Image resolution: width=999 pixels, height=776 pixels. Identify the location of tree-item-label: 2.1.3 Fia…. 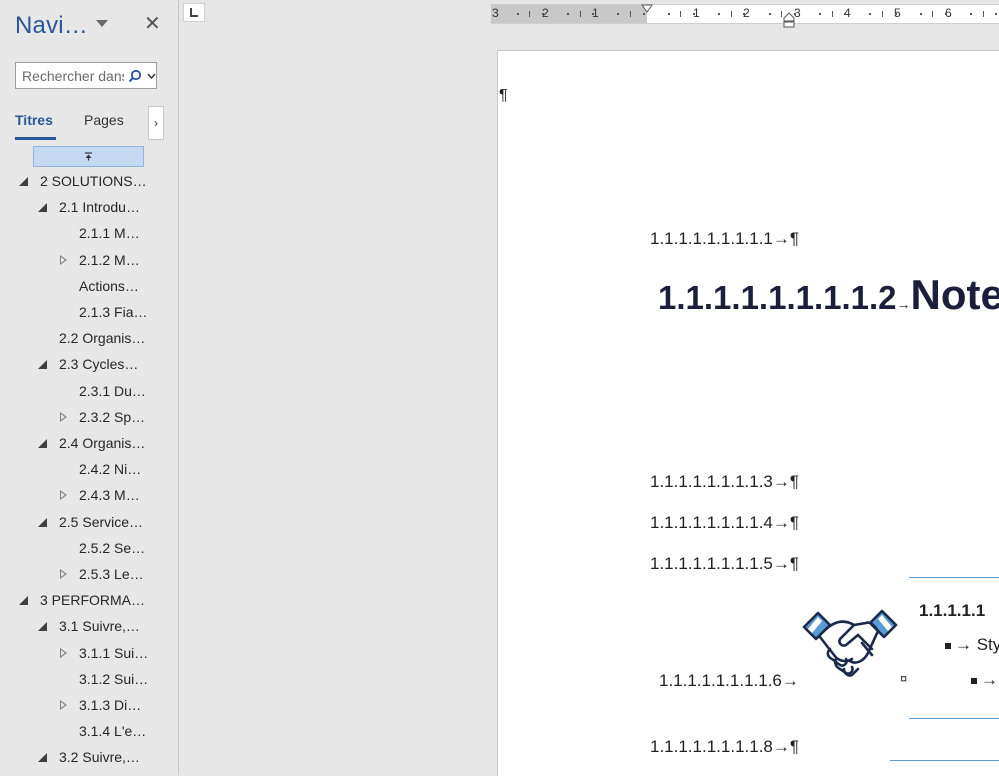
(113, 312).